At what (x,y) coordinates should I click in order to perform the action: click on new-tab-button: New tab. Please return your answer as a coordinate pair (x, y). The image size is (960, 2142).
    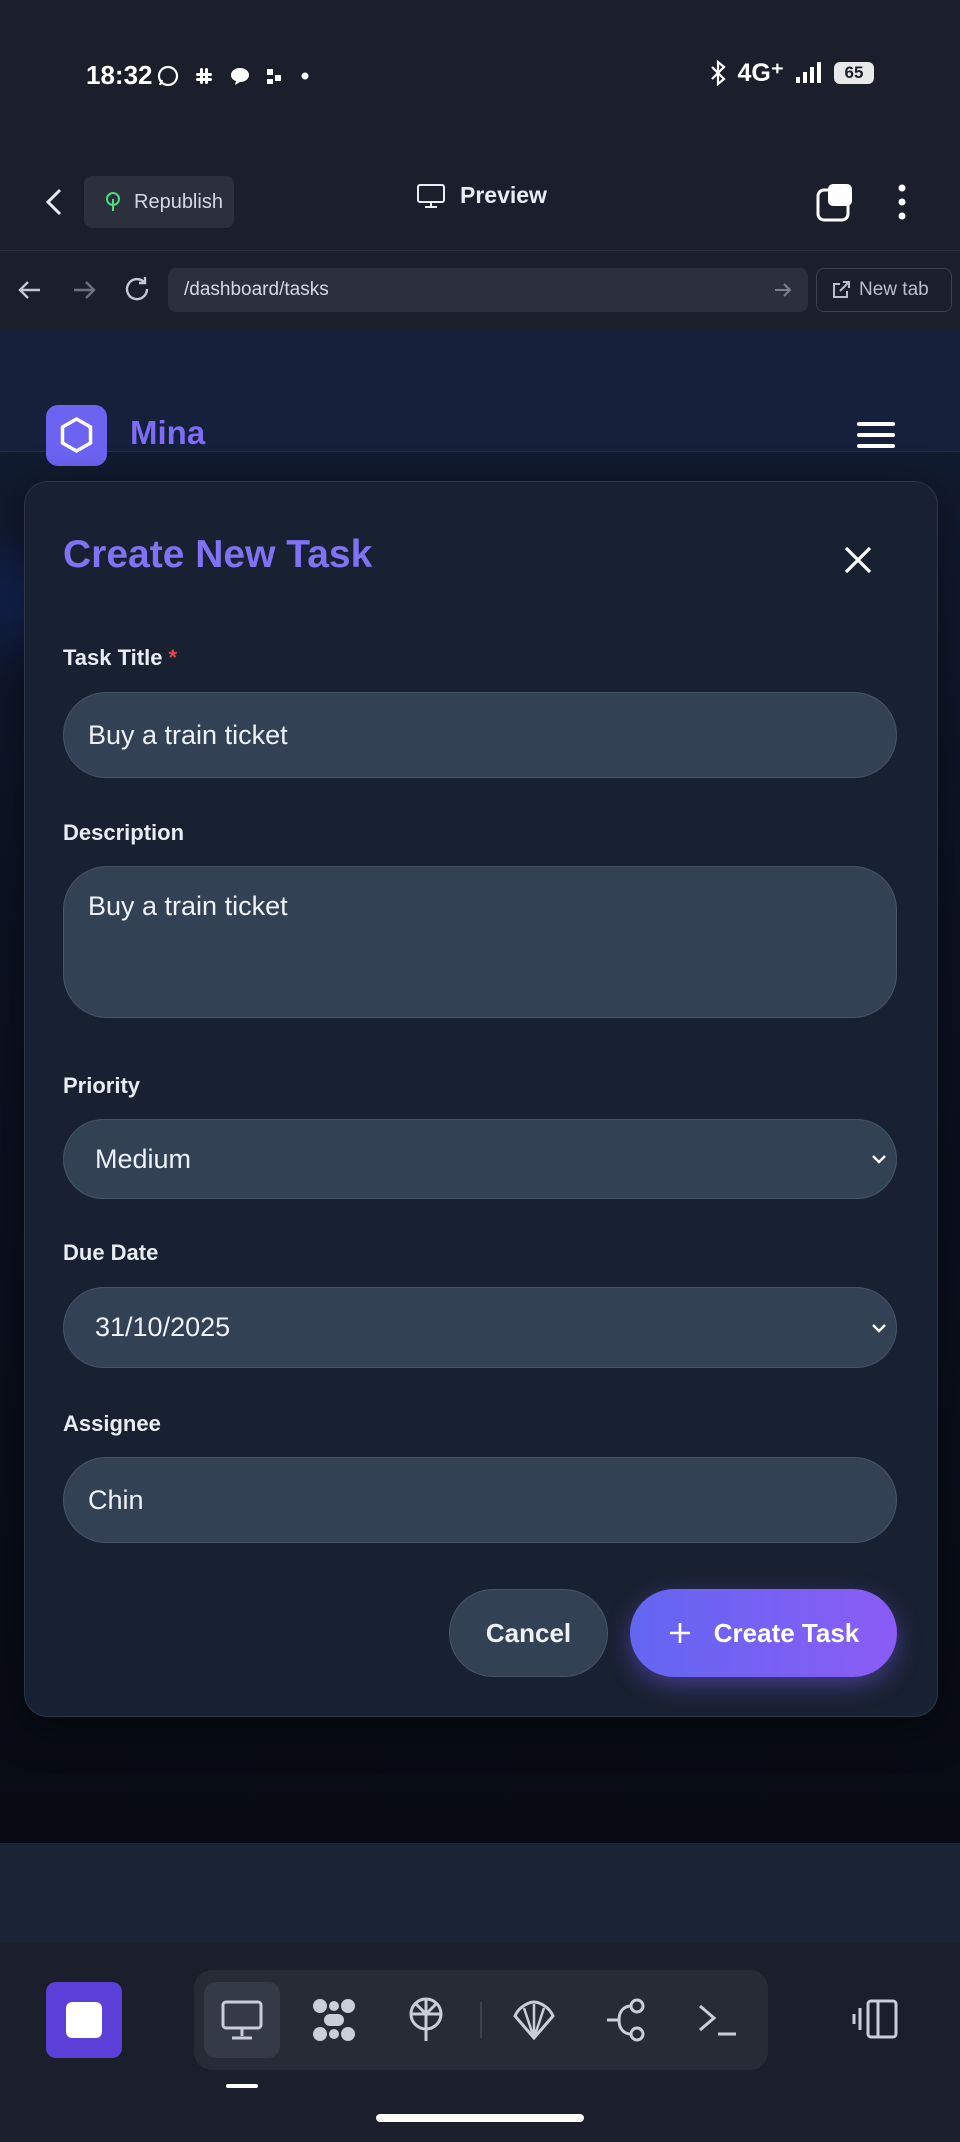
    Looking at the image, I should click on (884, 290).